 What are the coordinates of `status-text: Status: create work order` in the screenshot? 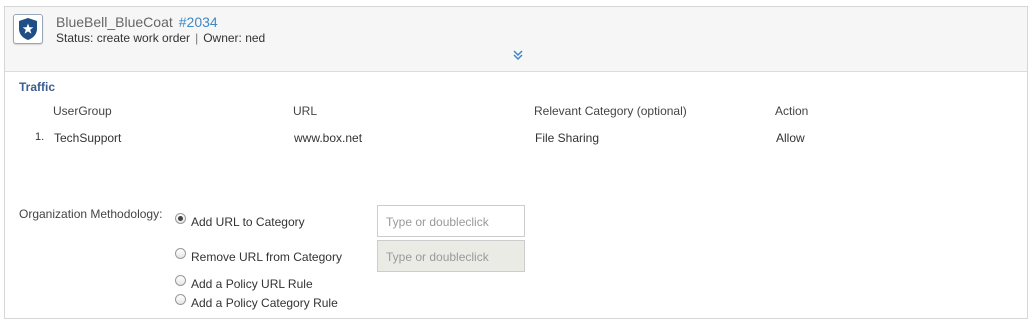 It's located at (123, 38).